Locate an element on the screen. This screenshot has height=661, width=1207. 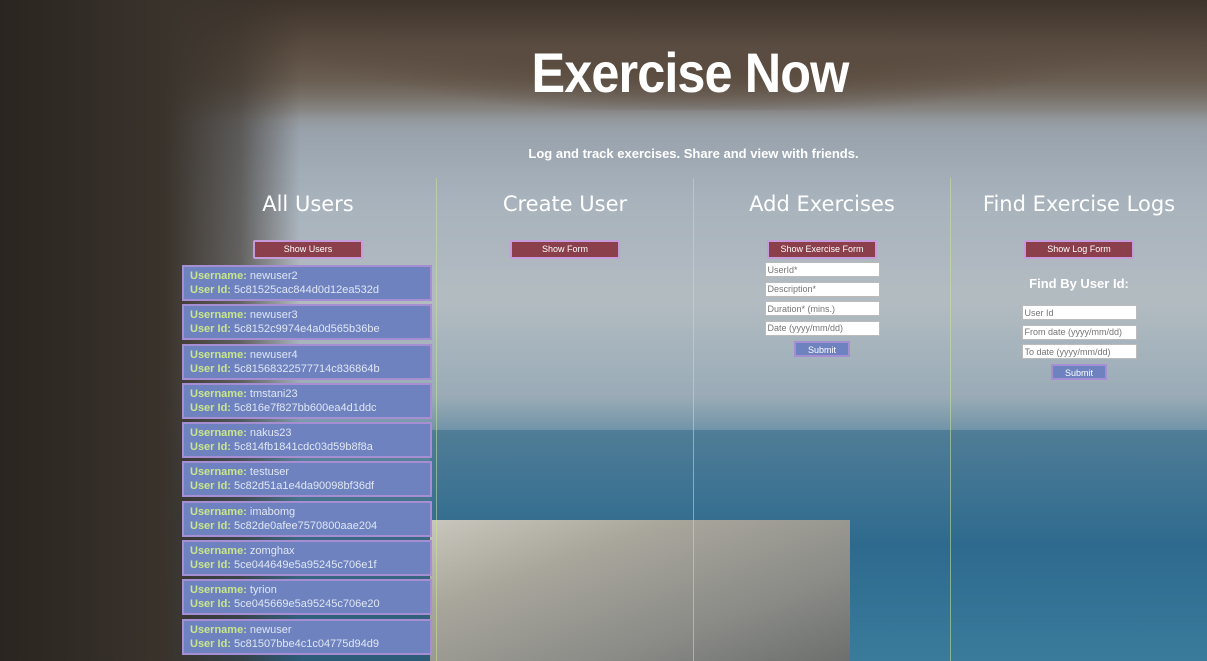
username-value: newuser3 is located at coordinates (273, 315).